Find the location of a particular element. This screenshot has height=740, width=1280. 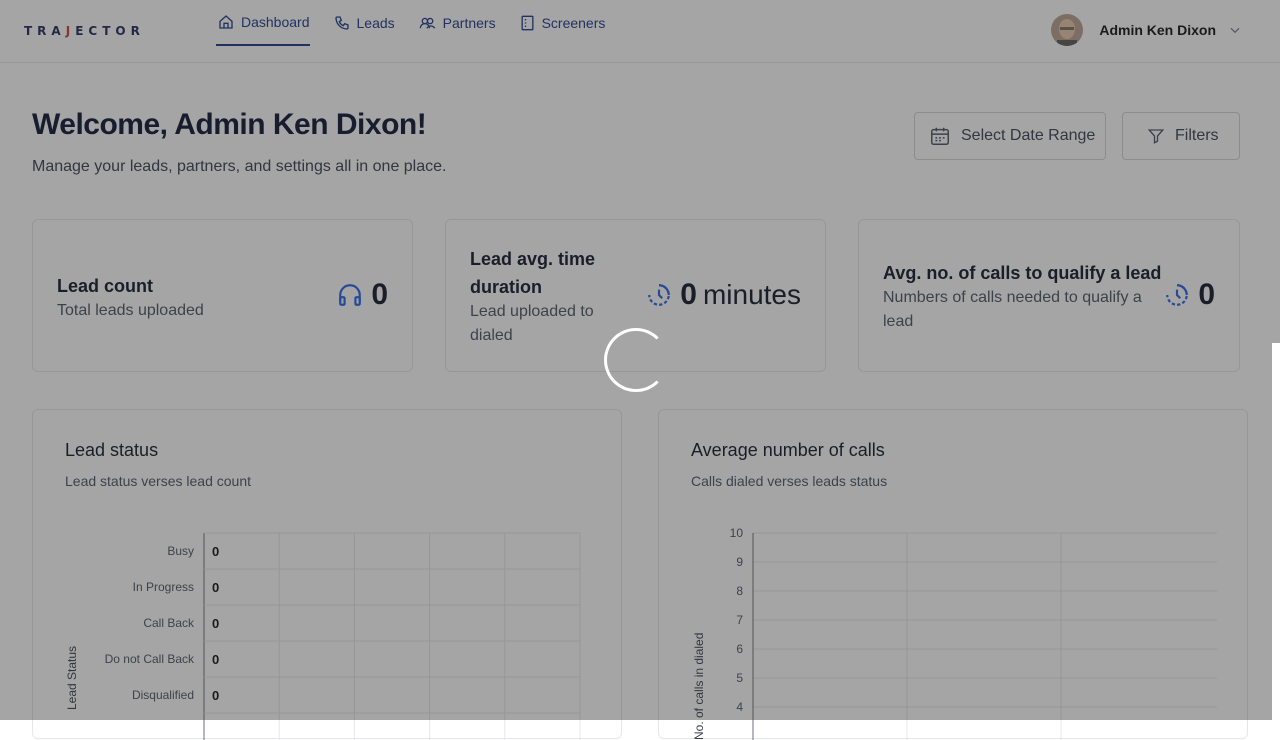

scrollbar is located at coordinates (1276, 531).